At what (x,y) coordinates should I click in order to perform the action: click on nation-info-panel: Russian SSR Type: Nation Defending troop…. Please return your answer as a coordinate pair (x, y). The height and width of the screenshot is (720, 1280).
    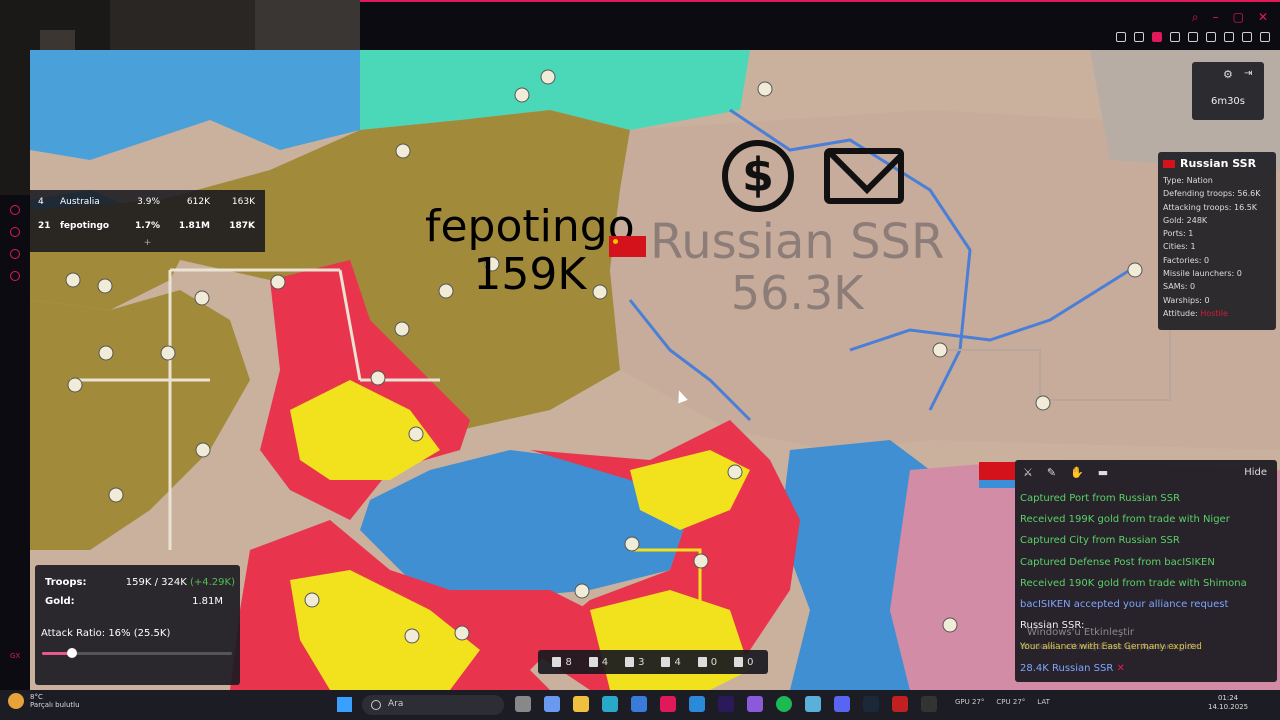
    Looking at the image, I should click on (1217, 241).